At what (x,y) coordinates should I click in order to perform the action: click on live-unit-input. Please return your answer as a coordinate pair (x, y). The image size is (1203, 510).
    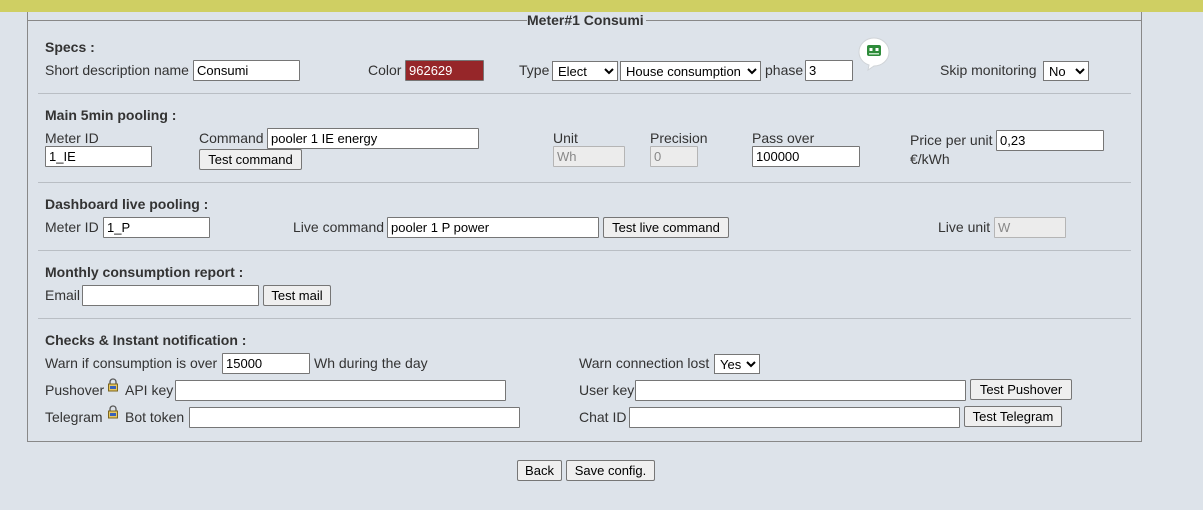
    Looking at the image, I should click on (1030, 227).